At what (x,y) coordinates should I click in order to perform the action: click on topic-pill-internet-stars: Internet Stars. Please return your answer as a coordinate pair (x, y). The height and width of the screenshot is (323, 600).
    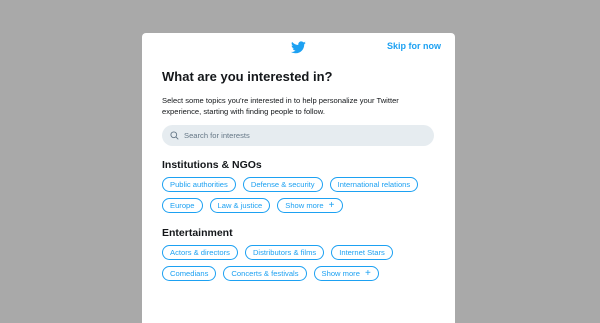
    Looking at the image, I should click on (362, 252).